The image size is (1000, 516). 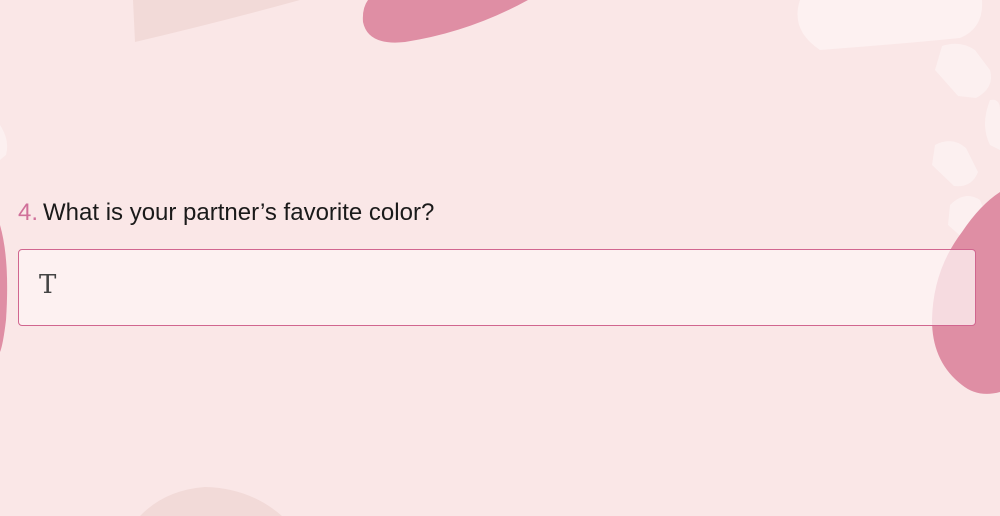 I want to click on pink-blob-top, so click(x=445, y=21).